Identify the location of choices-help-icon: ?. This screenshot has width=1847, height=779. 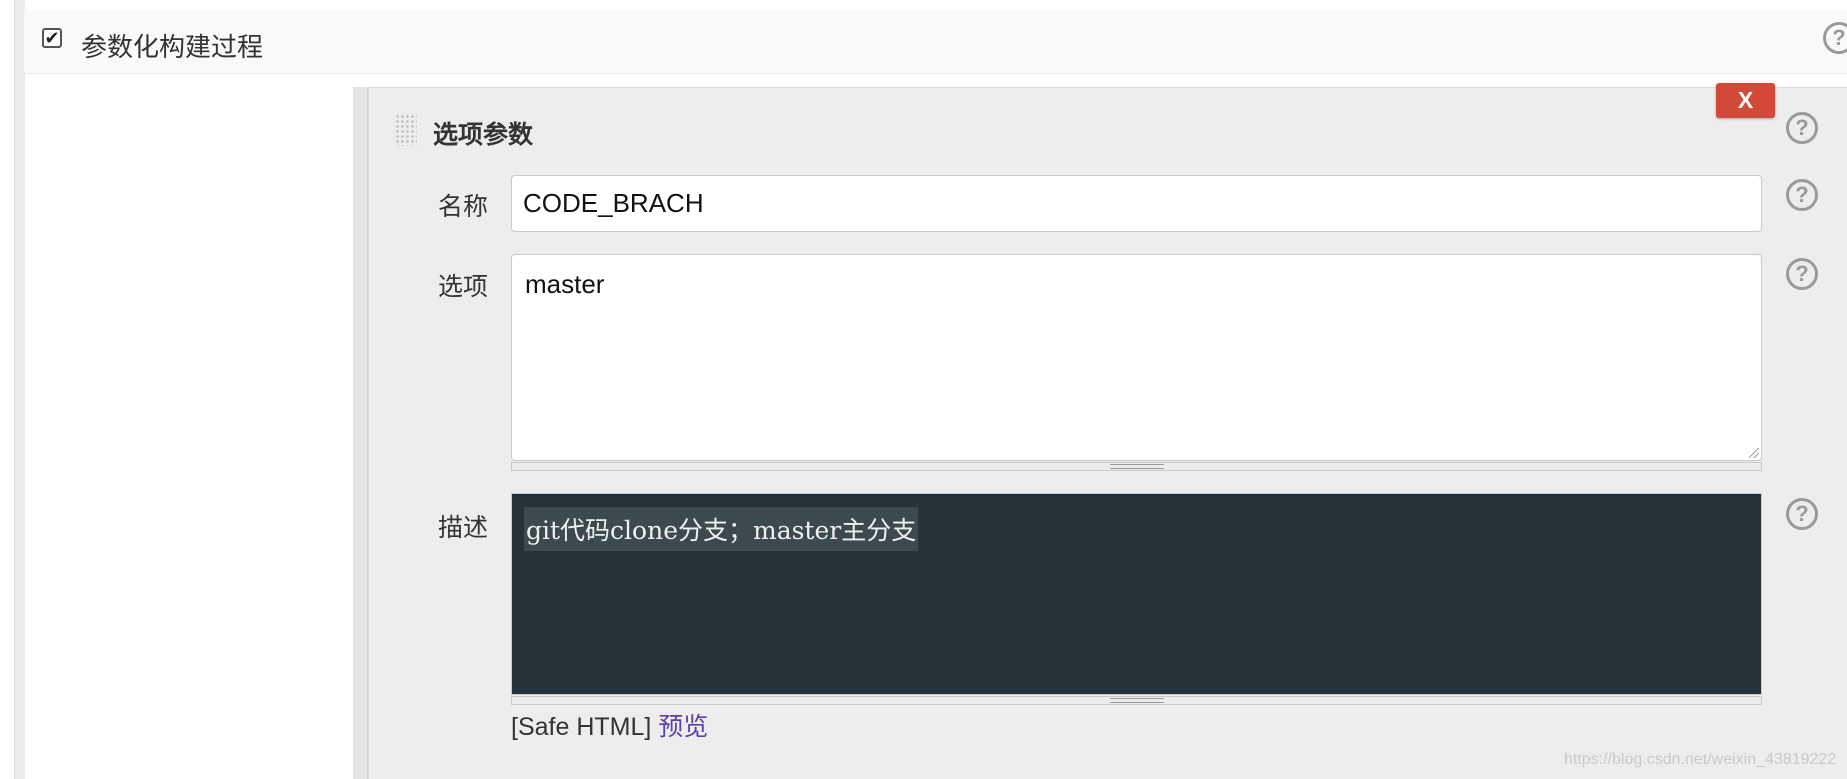
(1802, 274).